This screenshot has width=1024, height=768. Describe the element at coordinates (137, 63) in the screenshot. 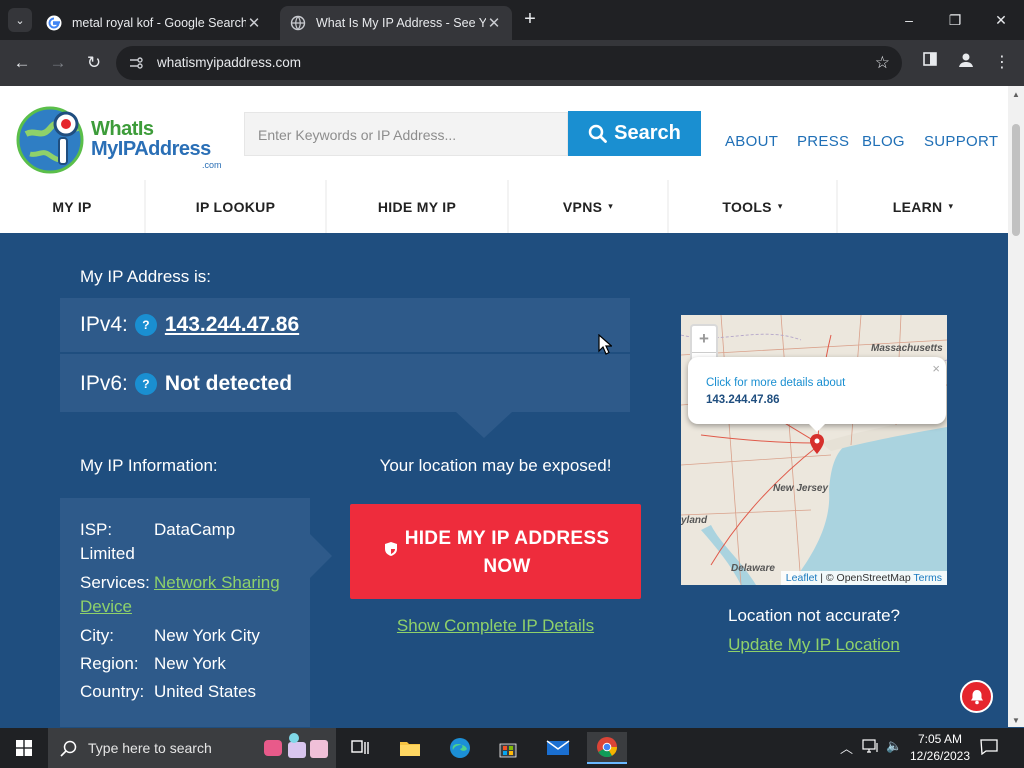

I see `site-info-icon` at that location.